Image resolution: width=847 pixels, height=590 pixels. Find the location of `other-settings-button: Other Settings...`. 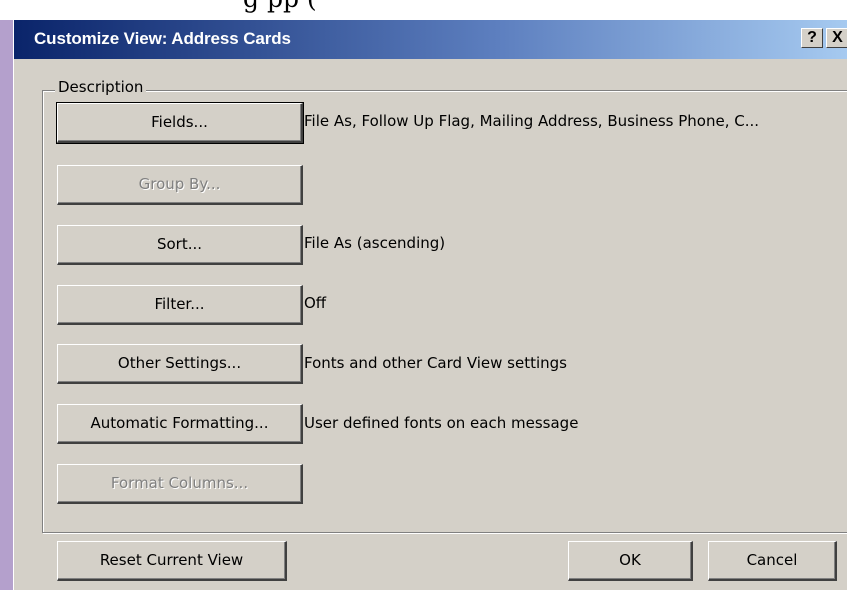

other-settings-button: Other Settings... is located at coordinates (180, 364).